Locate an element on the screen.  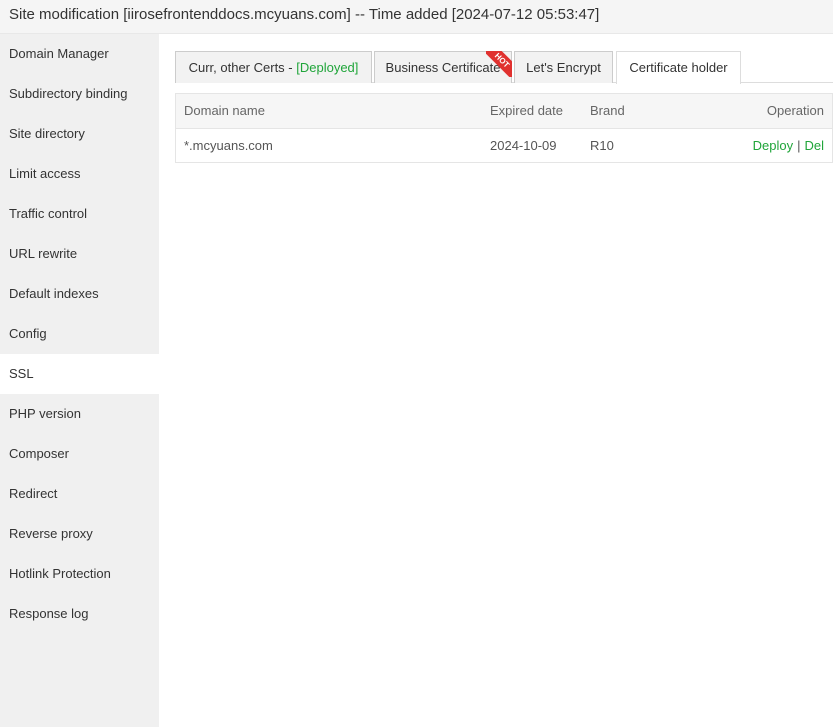
tab-business-certificate-label: Business Certificate is located at coordinates (443, 67).